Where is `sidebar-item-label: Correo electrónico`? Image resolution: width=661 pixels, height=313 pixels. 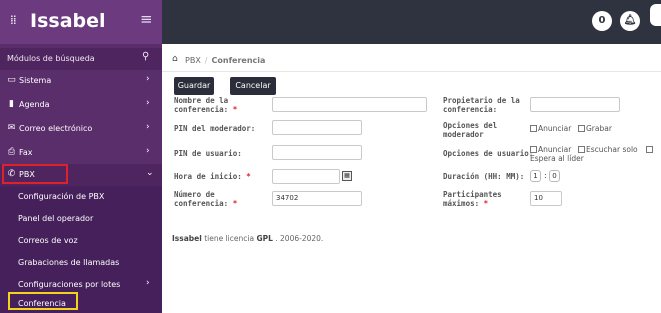 sidebar-item-label: Correo electrónico is located at coordinates (56, 128).